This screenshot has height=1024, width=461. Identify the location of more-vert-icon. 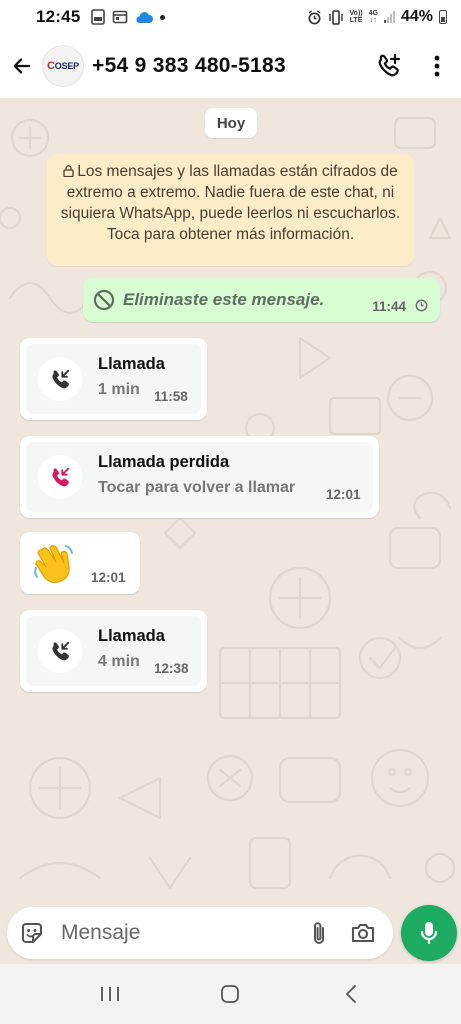
(437, 66).